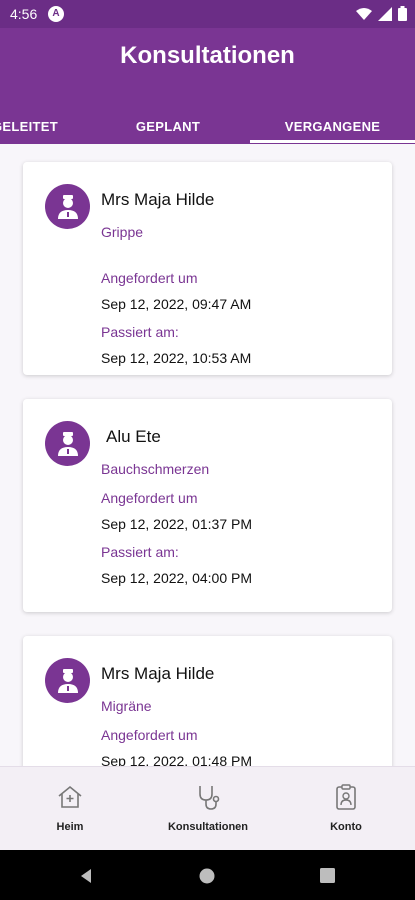 This screenshot has height=900, width=415. What do you see at coordinates (122, 232) in the screenshot?
I see `consultation-reason: Grippe` at bounding box center [122, 232].